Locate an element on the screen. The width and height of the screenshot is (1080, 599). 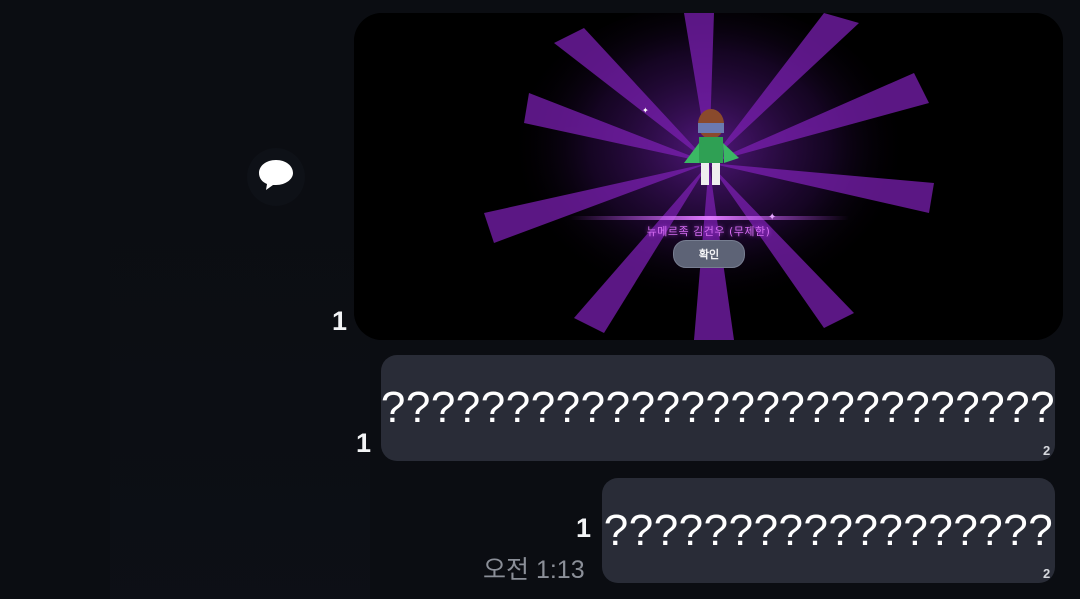
message-bubble: ??????????????????????????? is located at coordinates (718, 408).